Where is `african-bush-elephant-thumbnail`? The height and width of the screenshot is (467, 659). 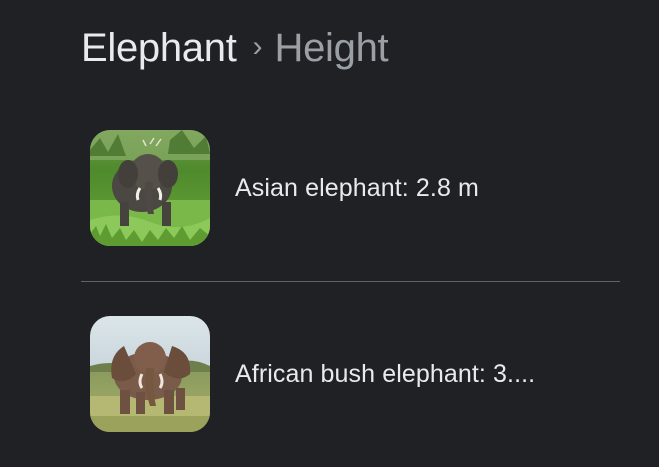
african-bush-elephant-thumbnail is located at coordinates (150, 374).